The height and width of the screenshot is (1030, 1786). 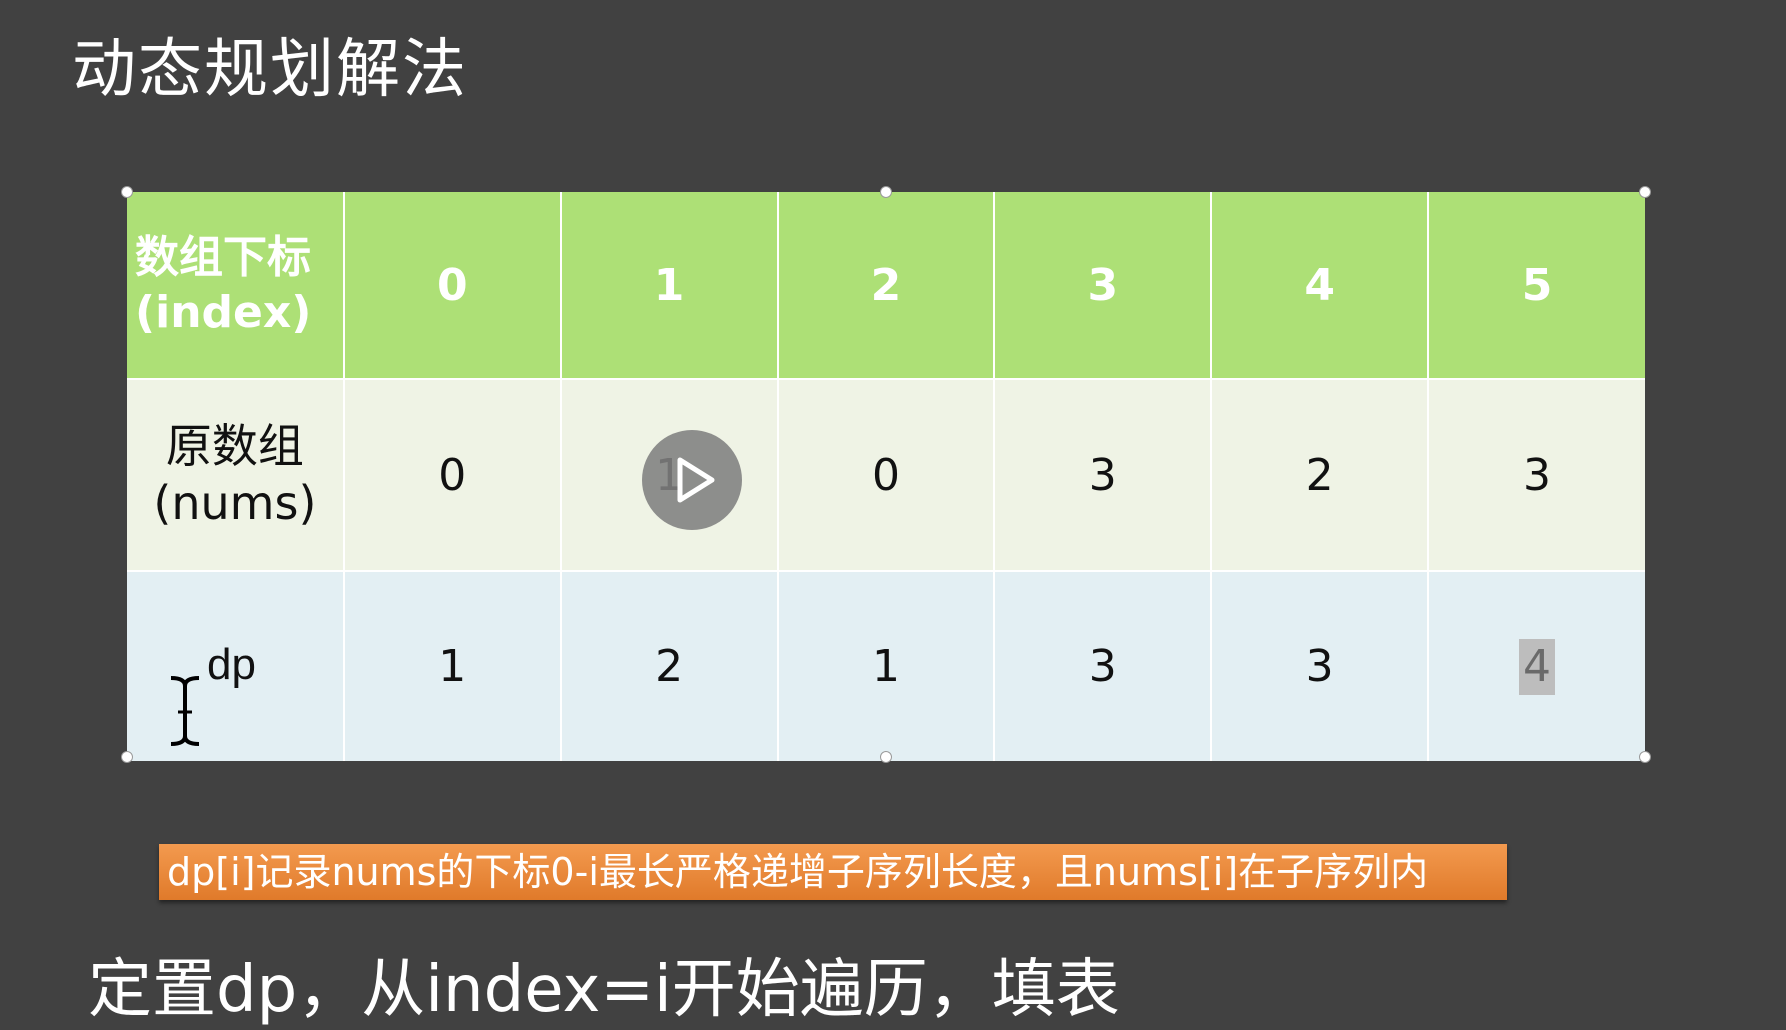 What do you see at coordinates (1320, 475) in the screenshot?
I see `nums-cell: 2` at bounding box center [1320, 475].